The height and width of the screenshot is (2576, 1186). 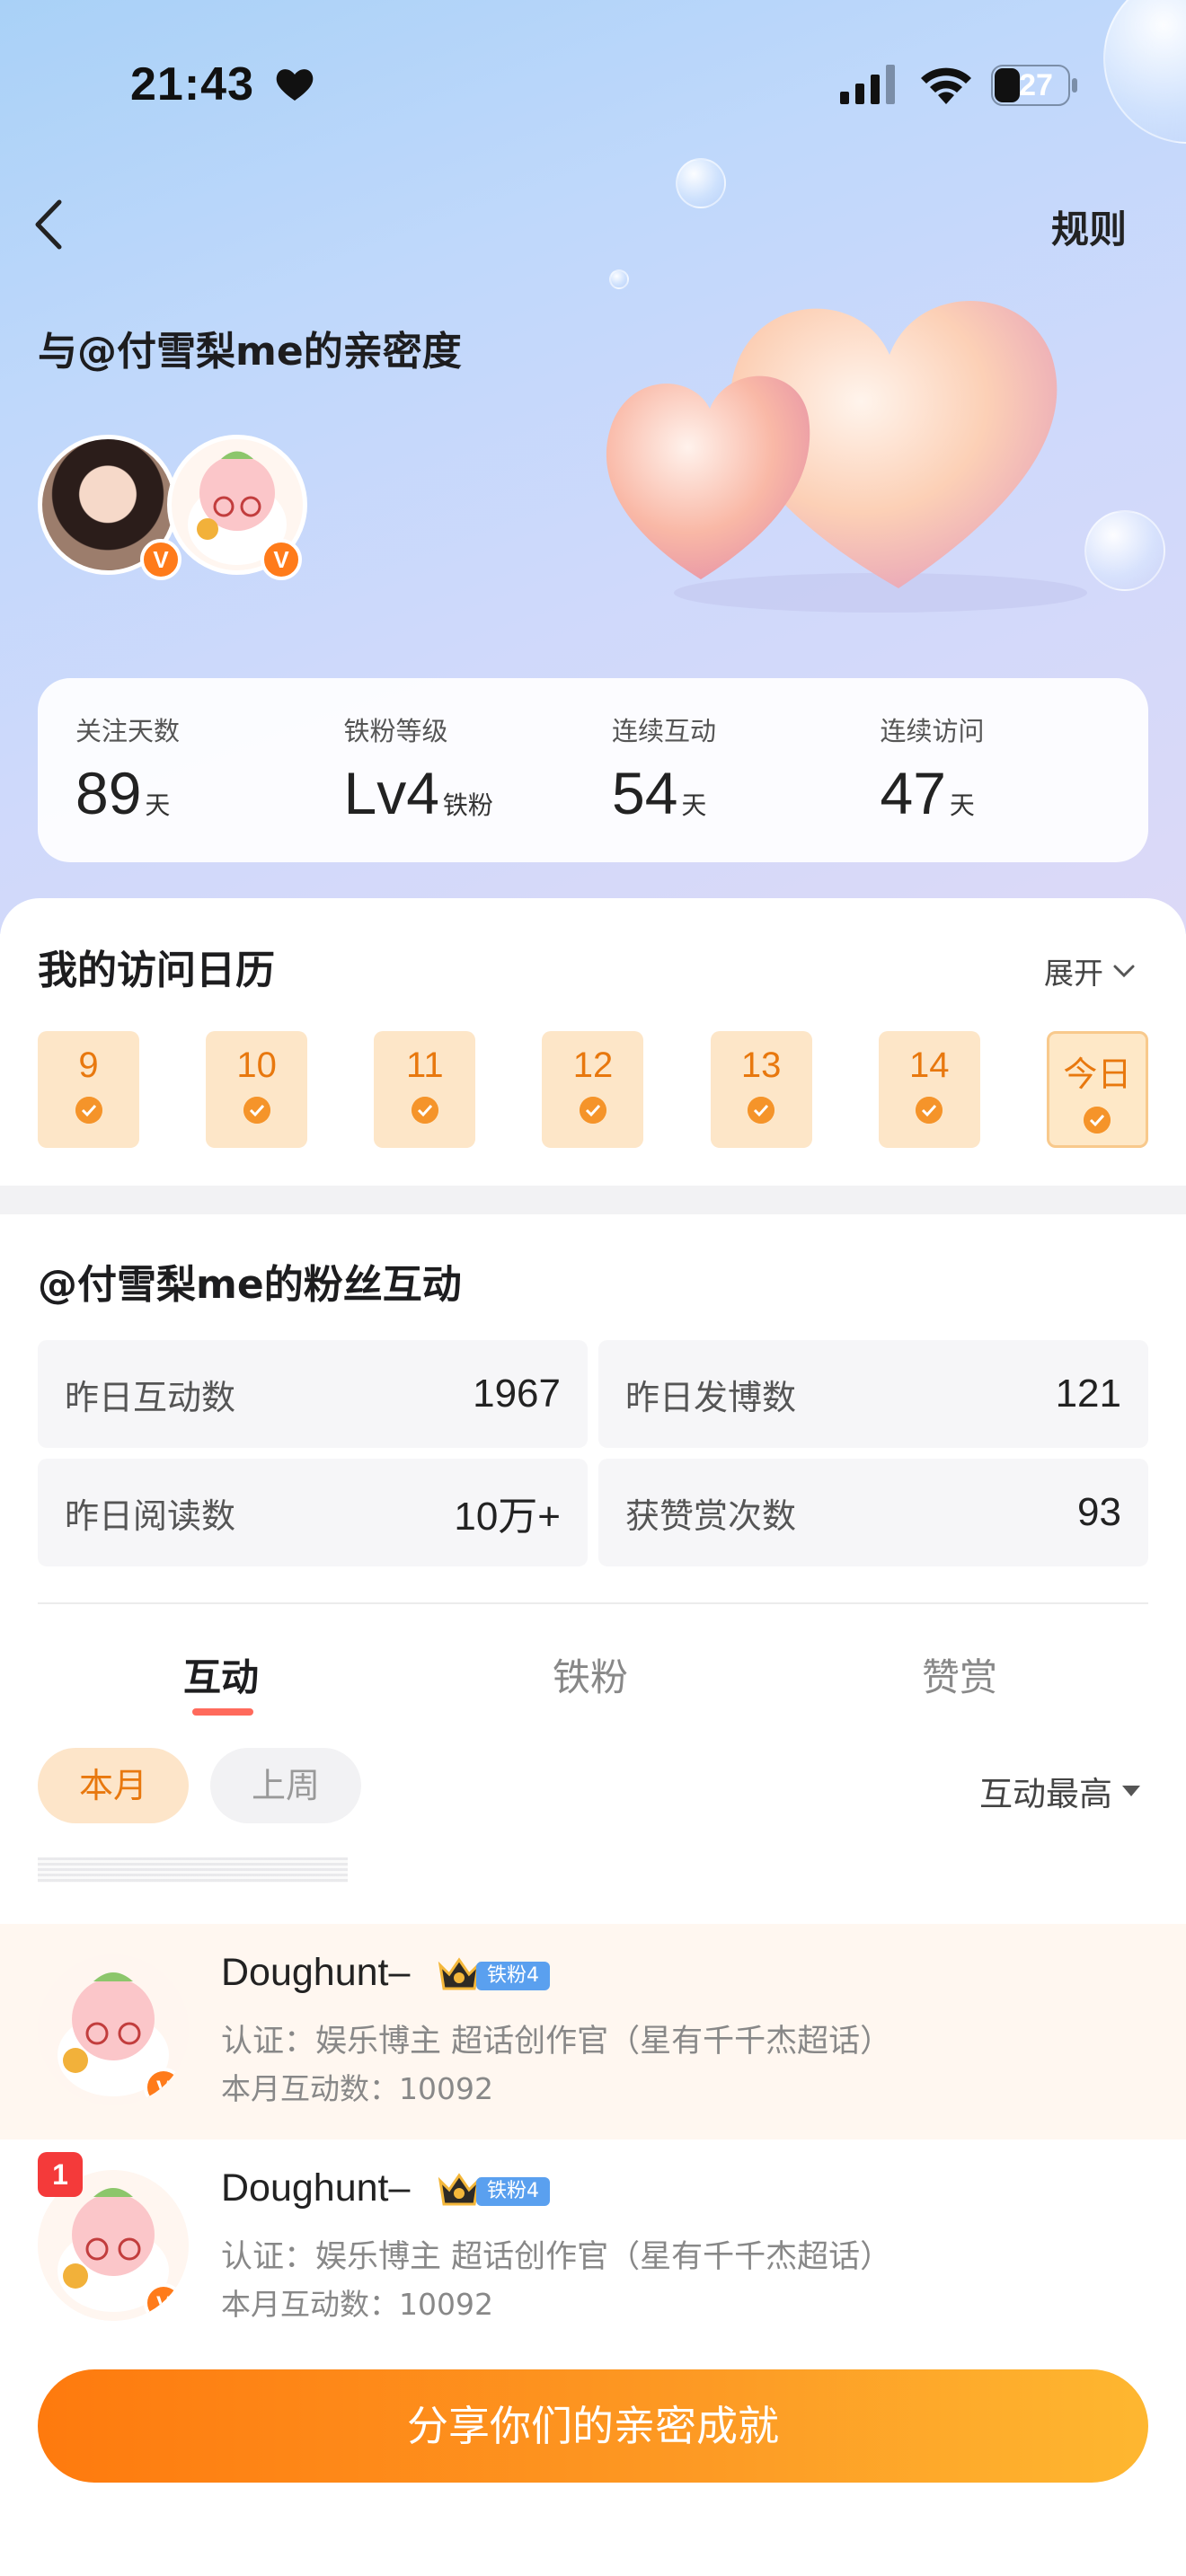 I want to click on back-arrow-icon, so click(x=52, y=224).